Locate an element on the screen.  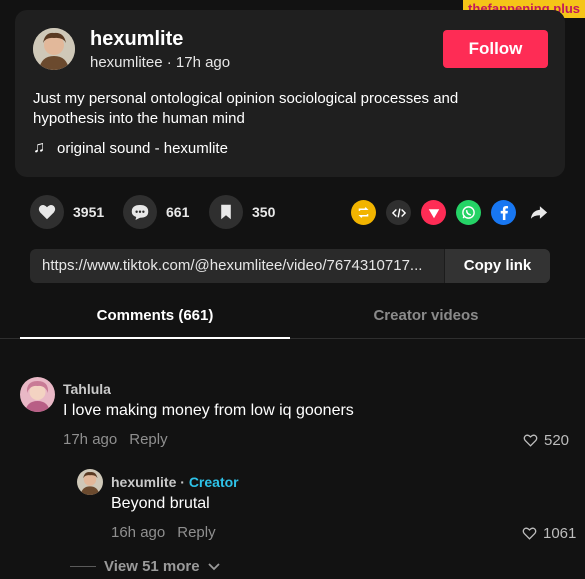
author-meta: hexumlitee · 17h ago is located at coordinates (160, 62).